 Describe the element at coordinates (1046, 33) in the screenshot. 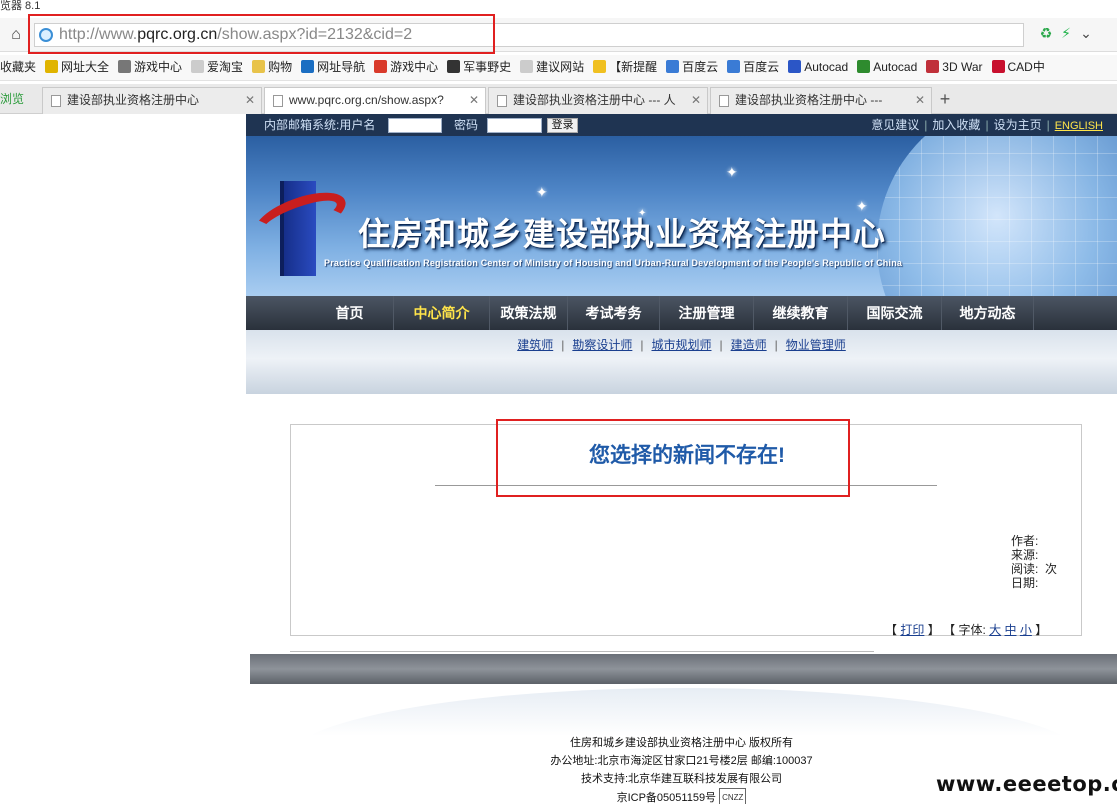

I see `refresh-icon: ♻` at that location.